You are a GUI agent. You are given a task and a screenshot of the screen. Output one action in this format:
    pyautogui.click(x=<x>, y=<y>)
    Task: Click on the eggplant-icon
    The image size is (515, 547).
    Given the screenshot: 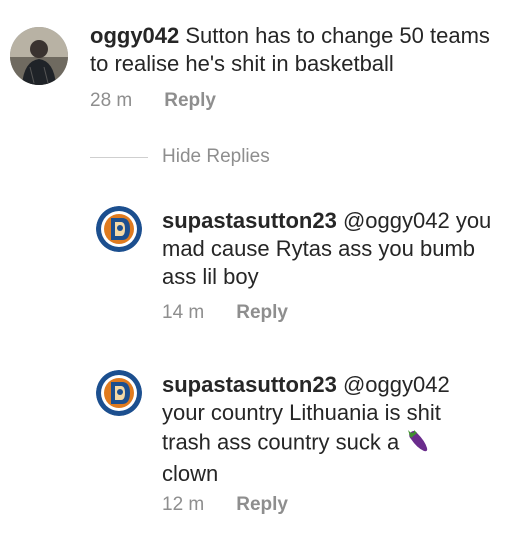 What is the action you would take?
    pyautogui.click(x=418, y=443)
    